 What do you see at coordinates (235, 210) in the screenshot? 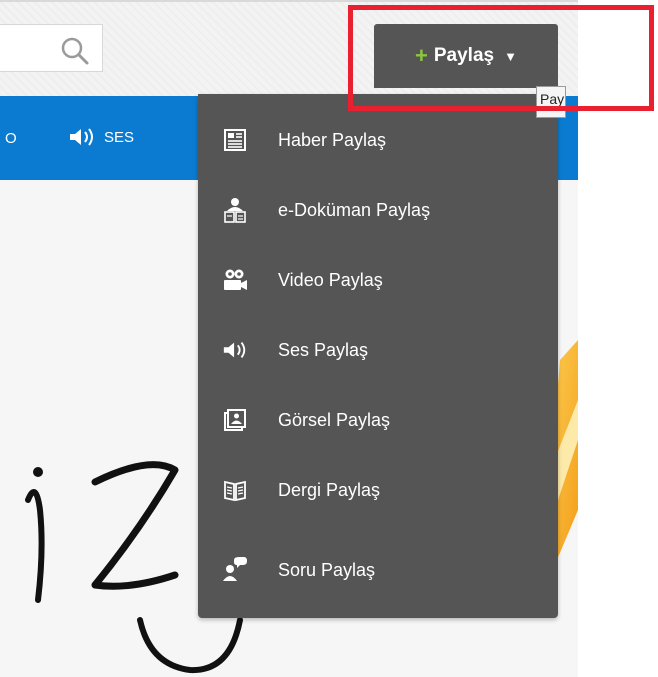
I see `document-share-icon` at bounding box center [235, 210].